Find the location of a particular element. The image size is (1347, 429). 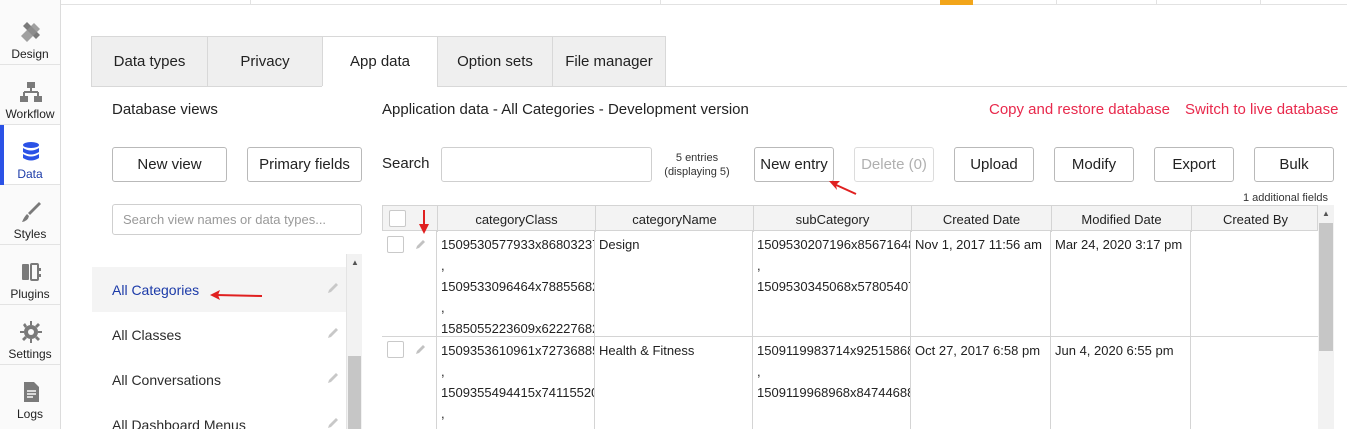

brush-icon is located at coordinates (31, 212).